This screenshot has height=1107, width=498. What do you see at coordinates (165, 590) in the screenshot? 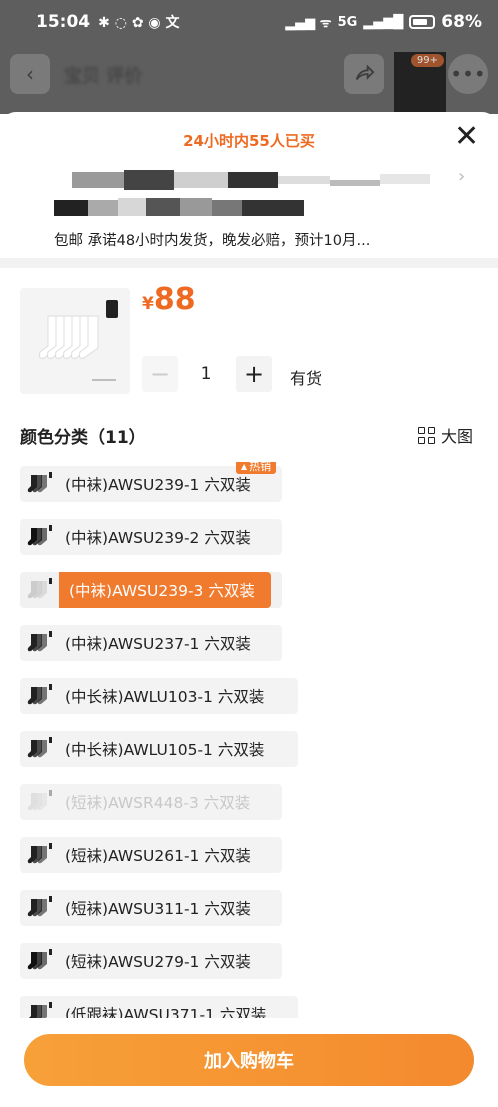
I see `option-label: (中袜)AWSU239-3 六双装` at bounding box center [165, 590].